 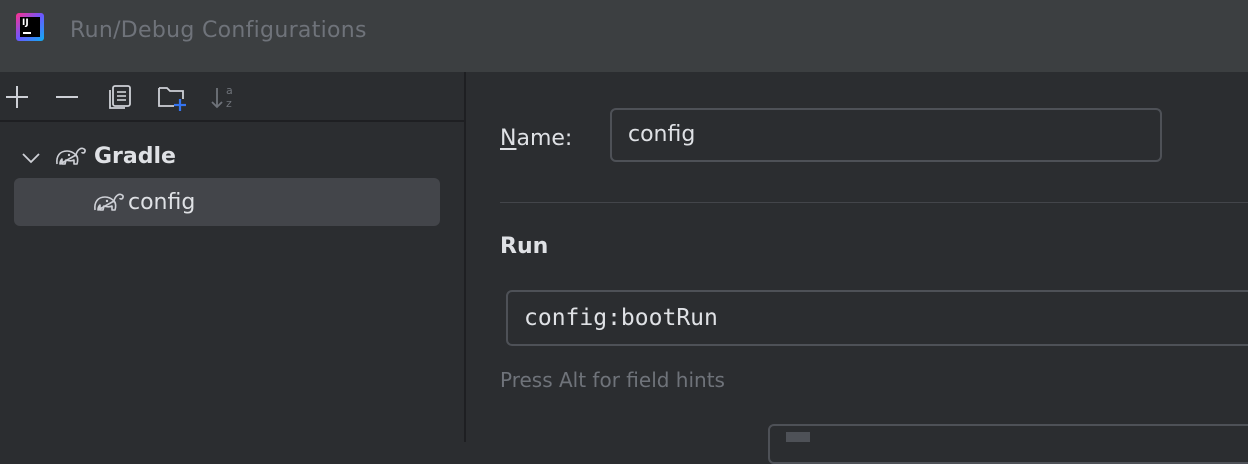 What do you see at coordinates (25, 23) in the screenshot?
I see `logo-text: IJ` at bounding box center [25, 23].